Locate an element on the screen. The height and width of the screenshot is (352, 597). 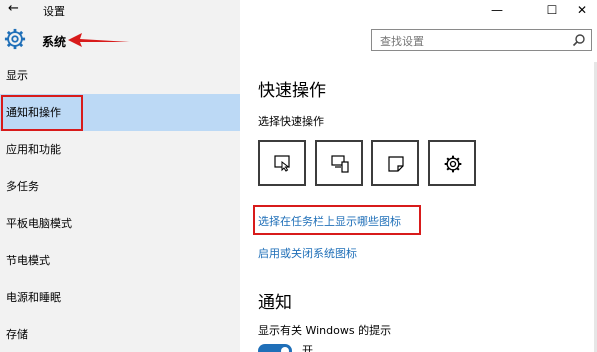
gear-icon is located at coordinates (15, 39).